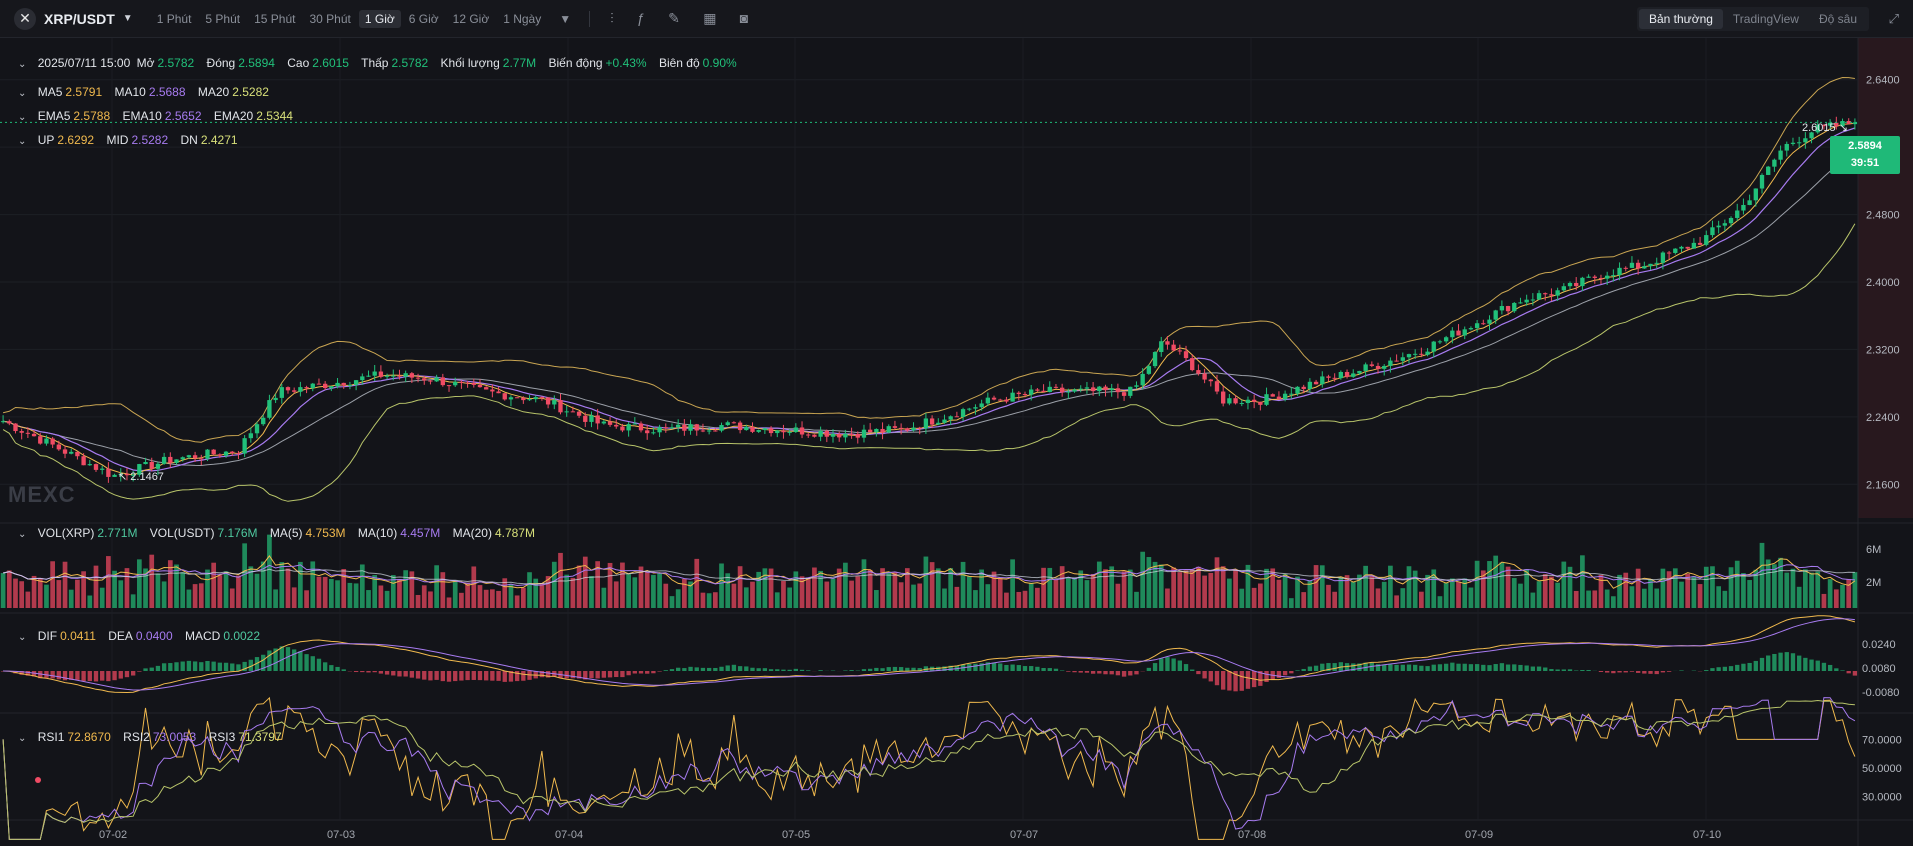  I want to click on mode-basic: Bản thường, so click(1680, 19).